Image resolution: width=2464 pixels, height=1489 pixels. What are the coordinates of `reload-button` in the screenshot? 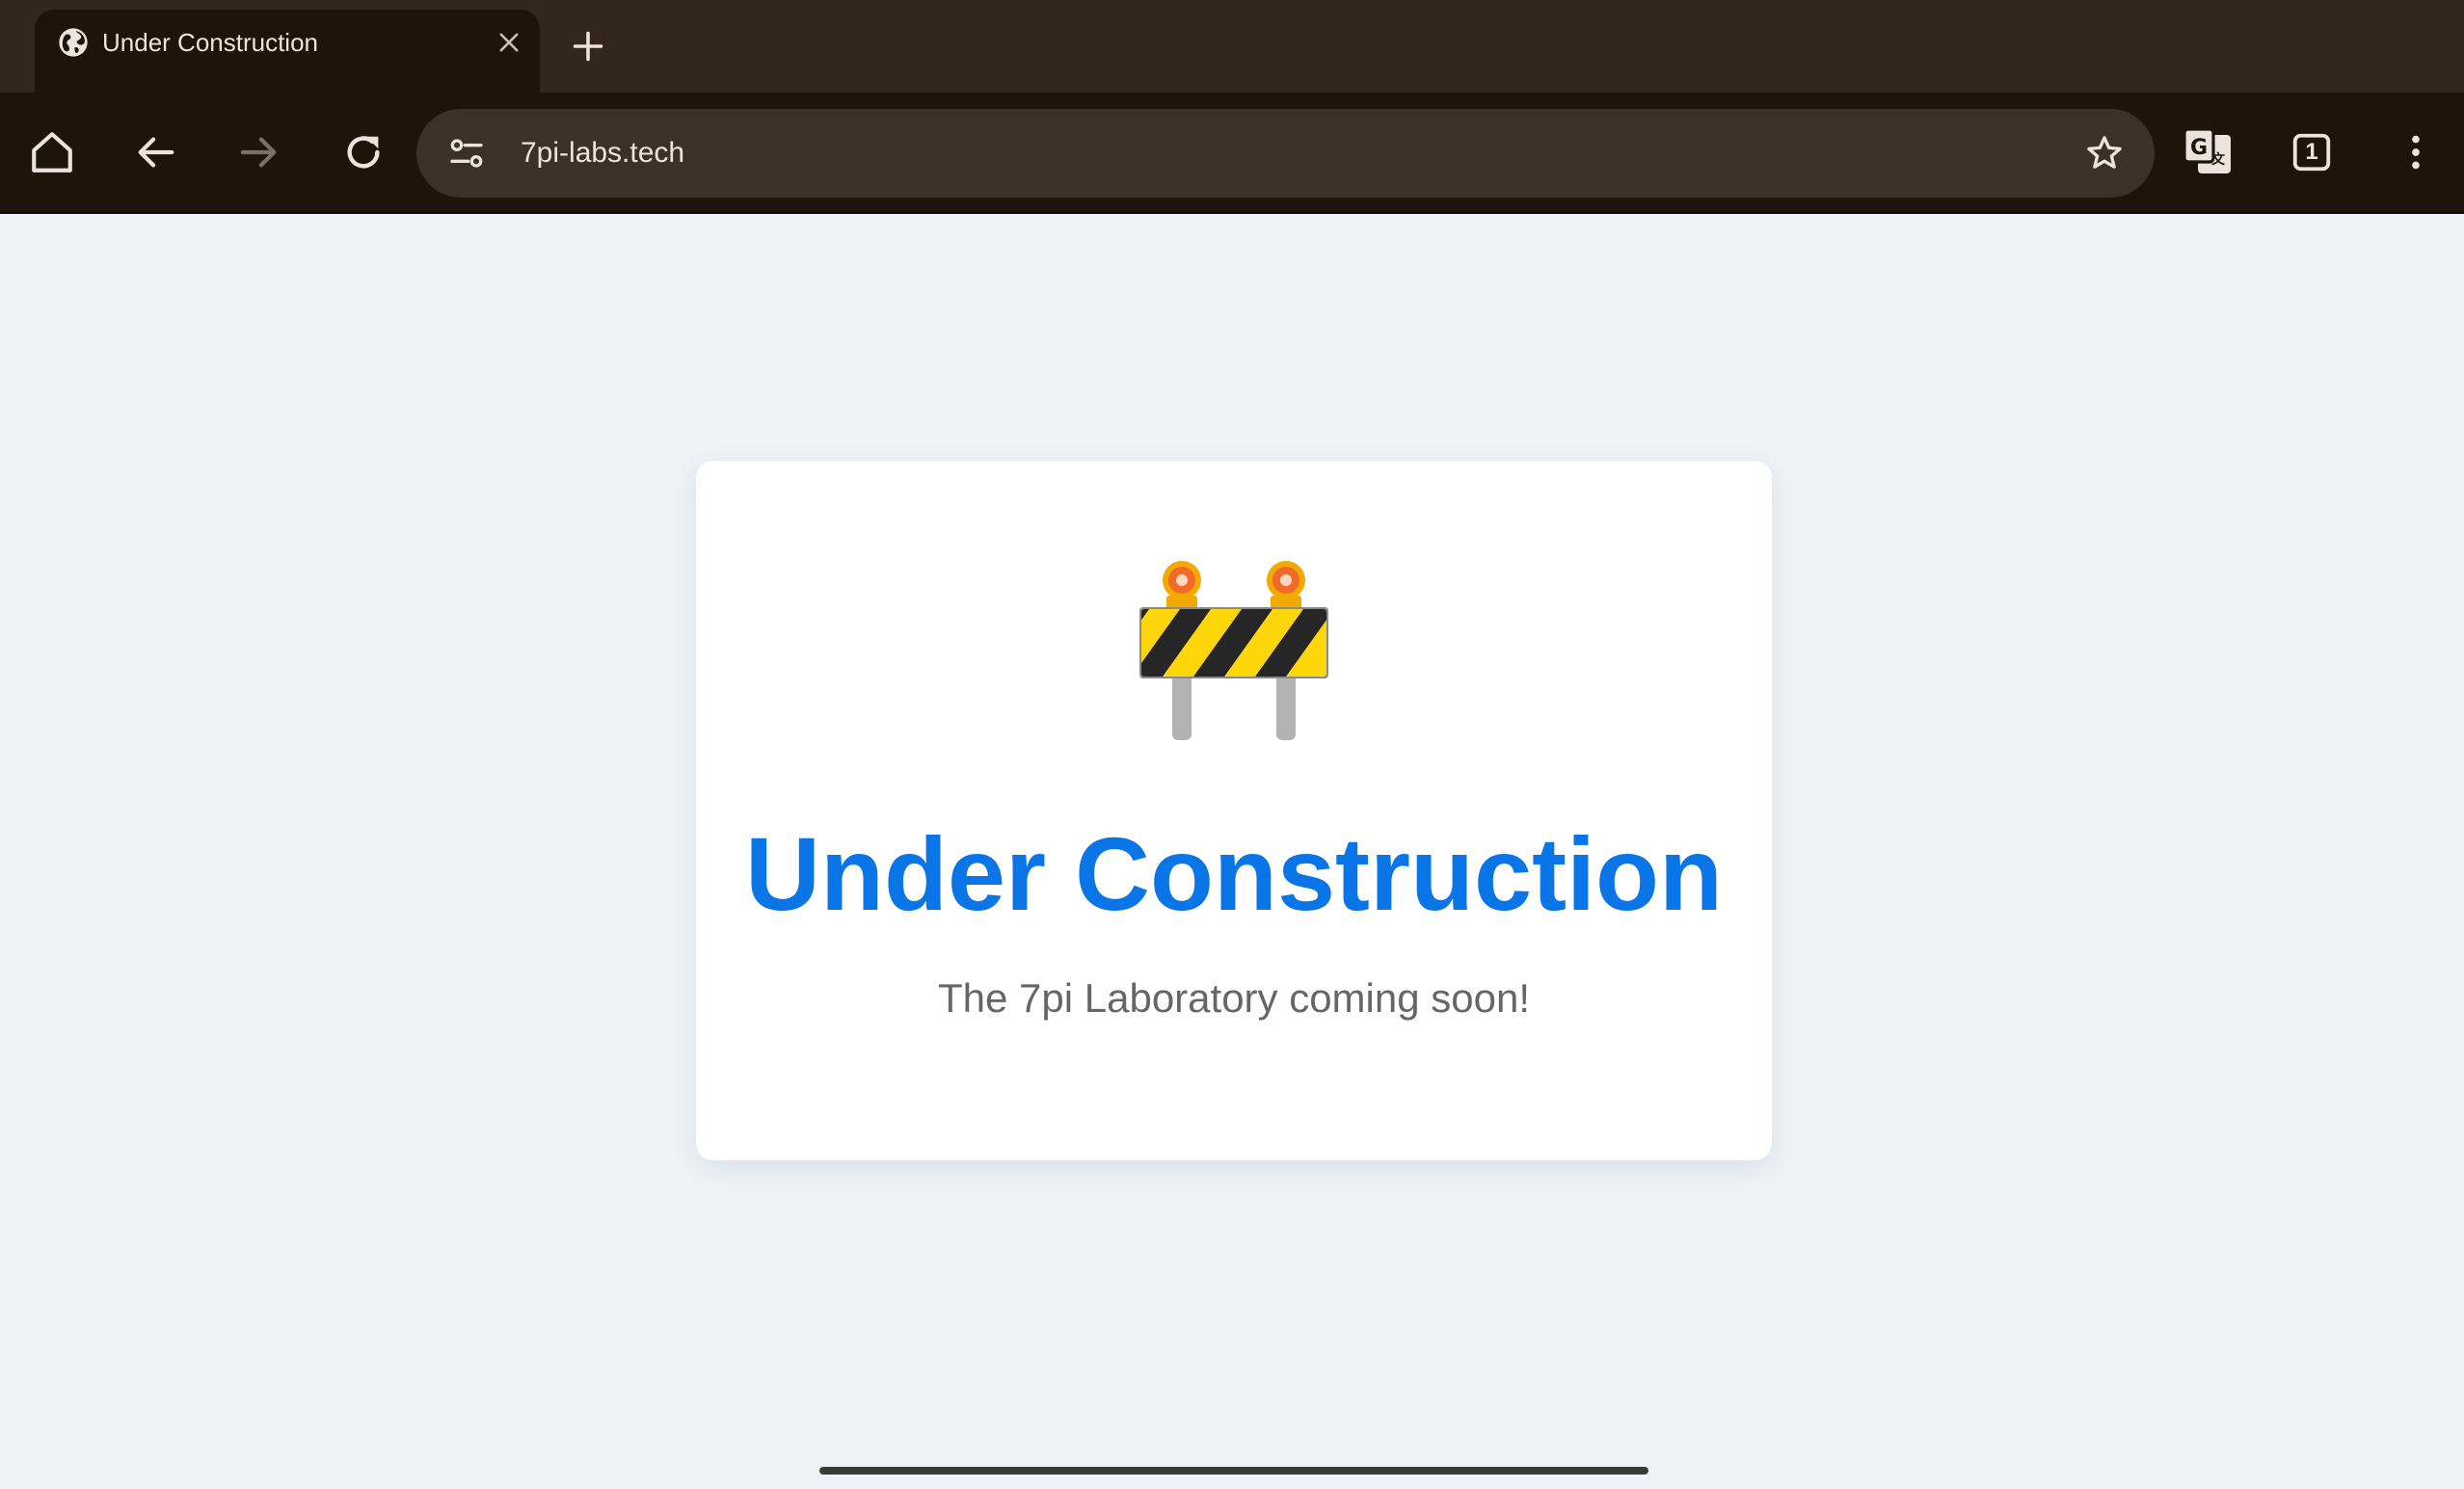 It's located at (364, 152).